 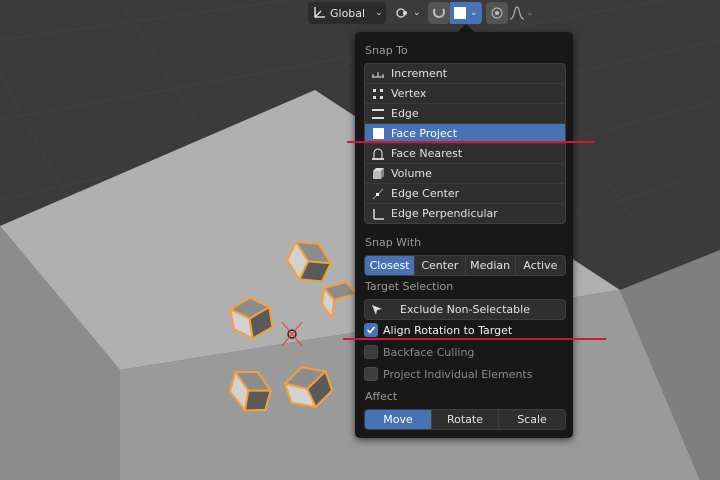 I want to click on snap-option-face-project: Face Project, so click(x=465, y=133).